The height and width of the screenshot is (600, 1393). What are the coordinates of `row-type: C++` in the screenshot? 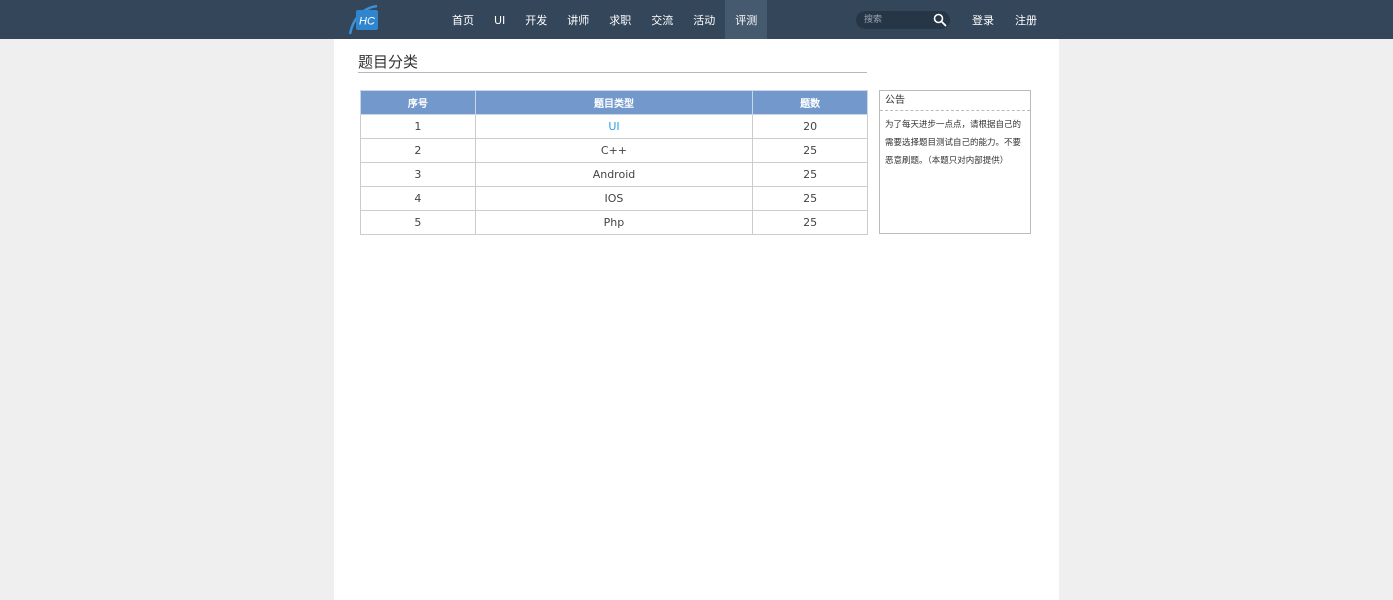 It's located at (614, 150).